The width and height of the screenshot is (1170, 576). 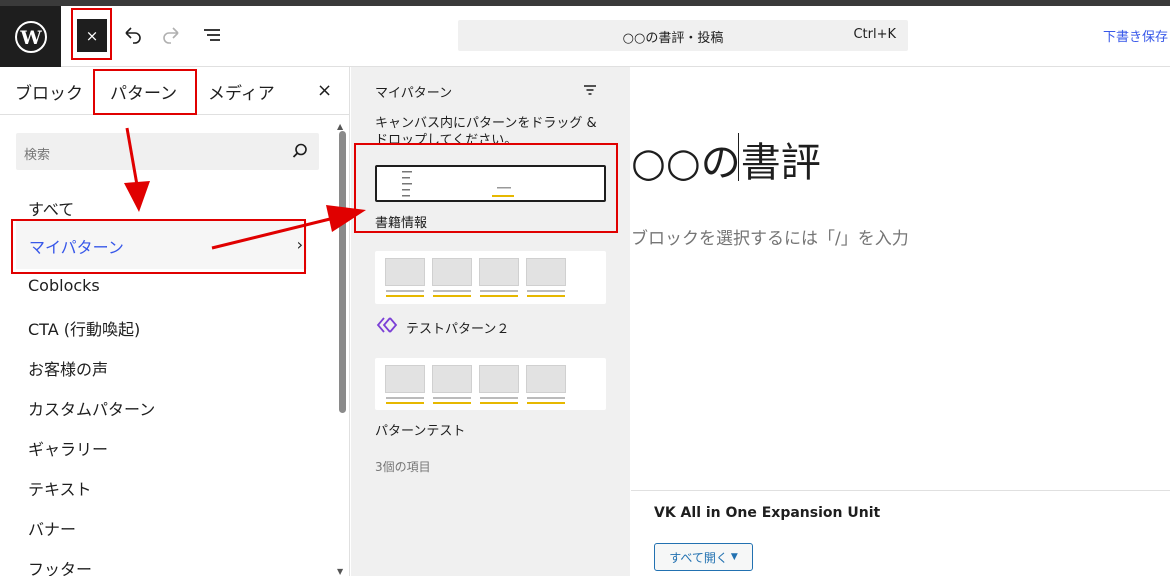 What do you see at coordinates (673, 38) in the screenshot?
I see `document-title: ○○の書評・投稿` at bounding box center [673, 38].